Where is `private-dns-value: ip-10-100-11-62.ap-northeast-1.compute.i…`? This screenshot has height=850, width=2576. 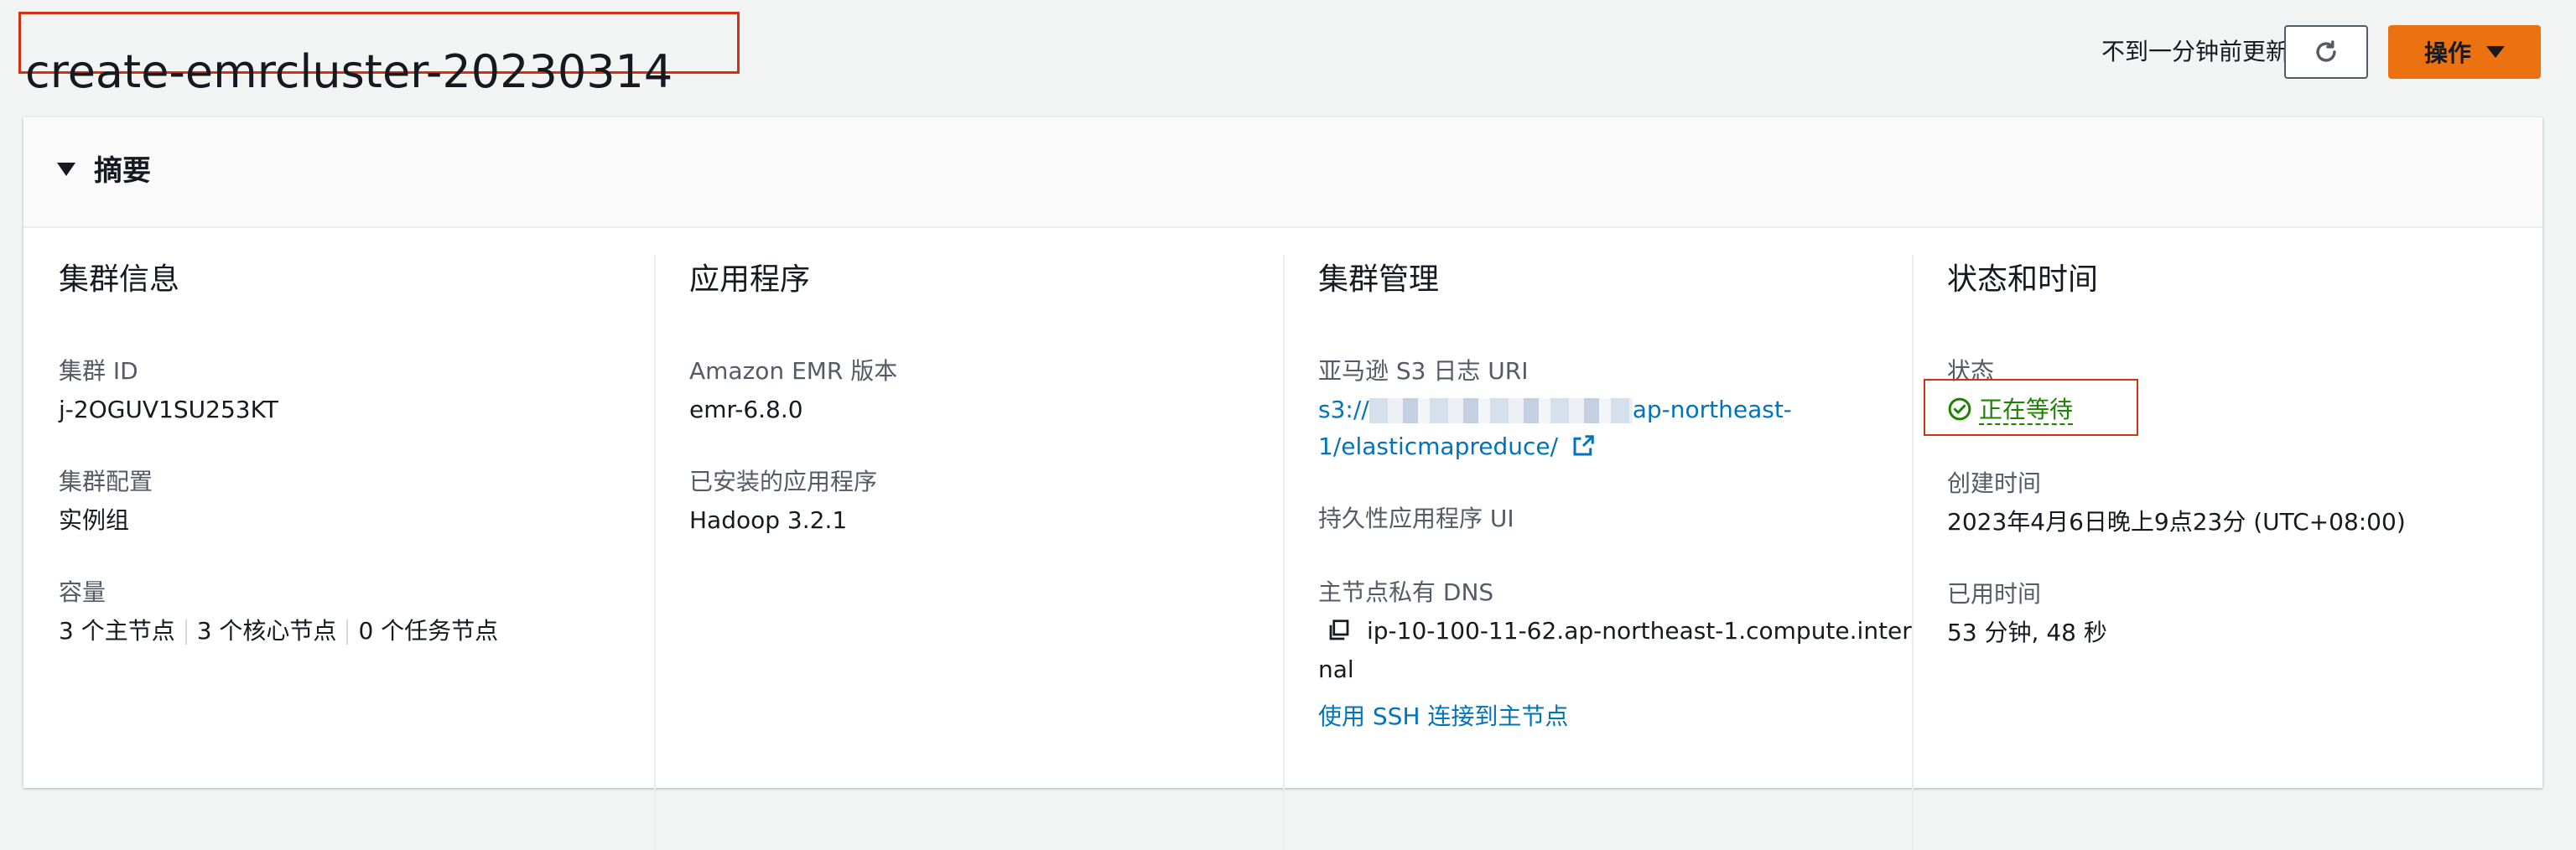
private-dns-value: ip-10-100-11-62.ap-northeast-1.compute.i… is located at coordinates (1615, 631).